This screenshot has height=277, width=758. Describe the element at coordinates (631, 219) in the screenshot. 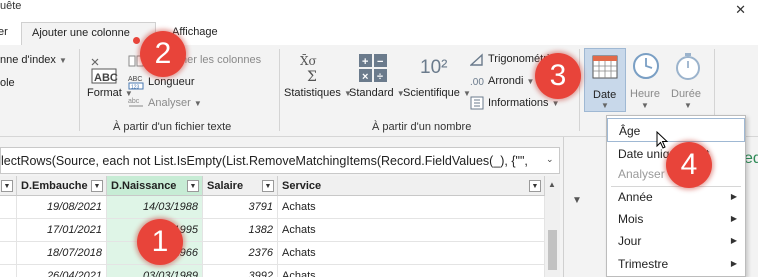

I see `menu-item-label: Mois` at that location.